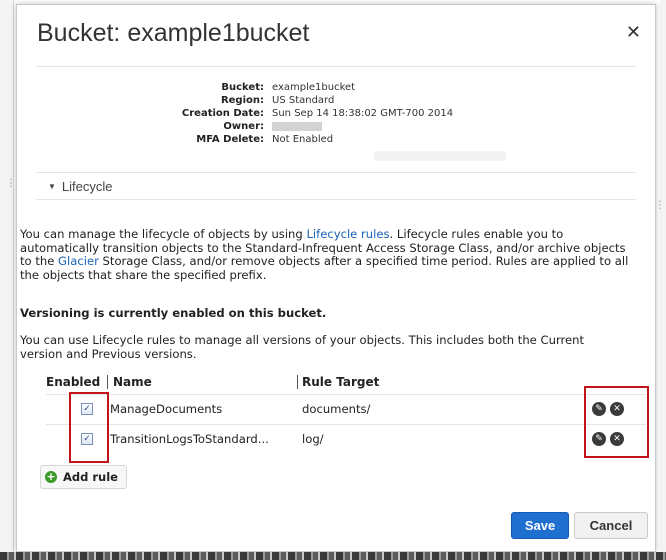 The height and width of the screenshot is (560, 666). What do you see at coordinates (242, 87) in the screenshot?
I see `bucket-label: Bucket:` at bounding box center [242, 87].